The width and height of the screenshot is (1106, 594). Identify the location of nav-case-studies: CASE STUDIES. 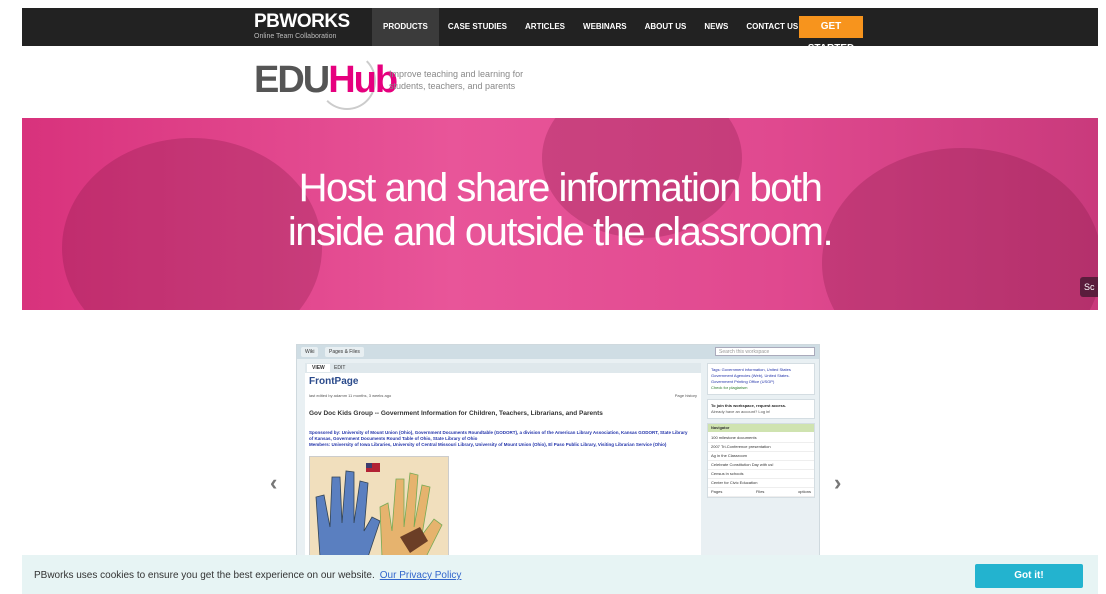
(477, 27).